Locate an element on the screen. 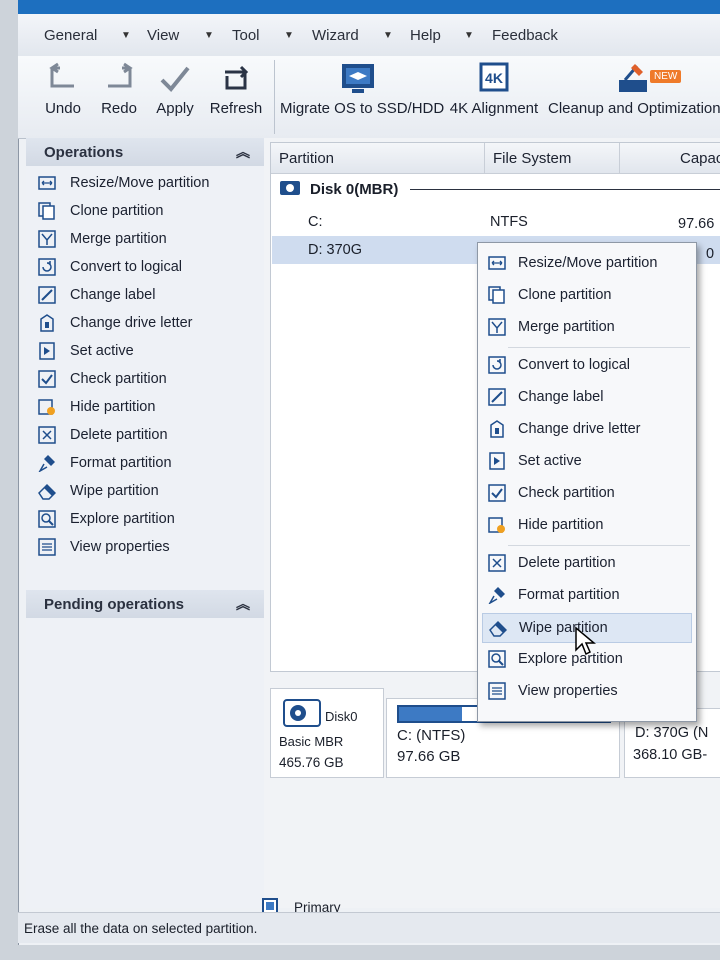 This screenshot has height=960, width=720. operation-view-properties: View properties is located at coordinates (104, 547).